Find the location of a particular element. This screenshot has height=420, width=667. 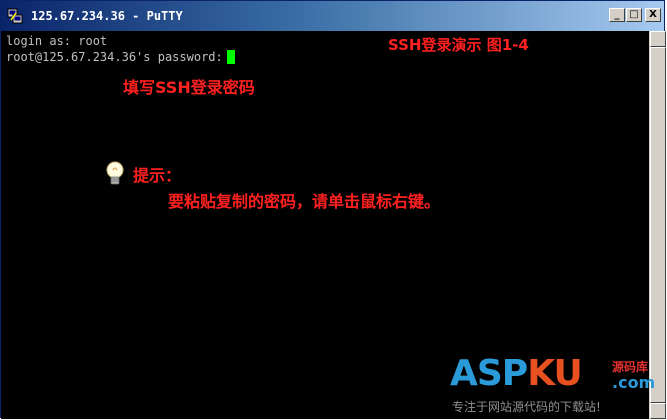

close-button: X is located at coordinates (653, 15).